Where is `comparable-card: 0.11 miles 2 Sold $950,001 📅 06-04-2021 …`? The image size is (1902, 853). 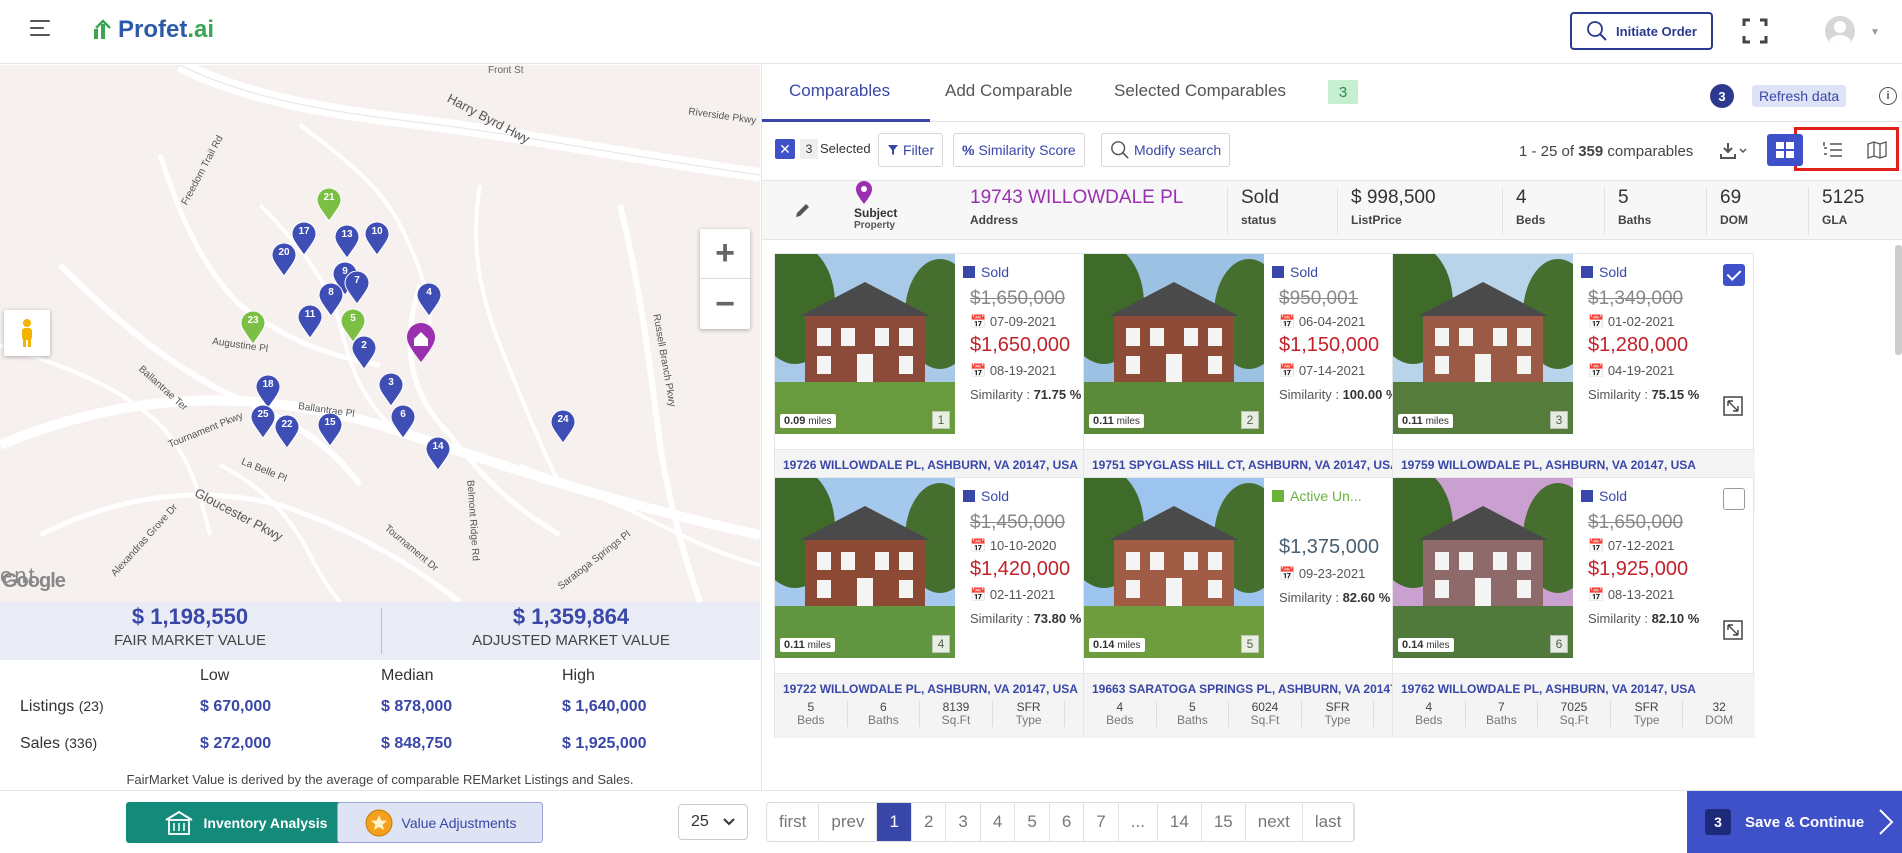 comparable-card: 0.11 miles 2 Sold $950,001 📅 06-04-2021 … is located at coordinates (1264, 383).